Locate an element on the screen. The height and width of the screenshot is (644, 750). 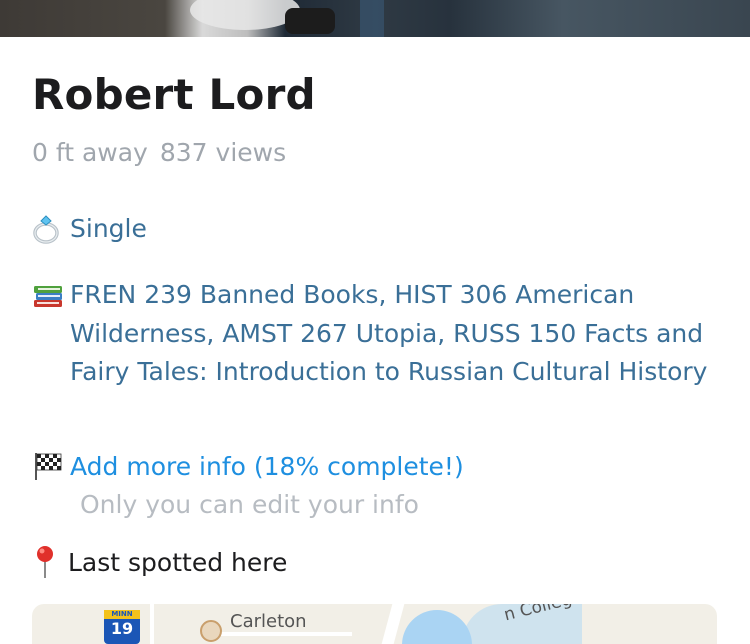
profile-meta: 0 ft away 837 views is located at coordinates (165, 152).